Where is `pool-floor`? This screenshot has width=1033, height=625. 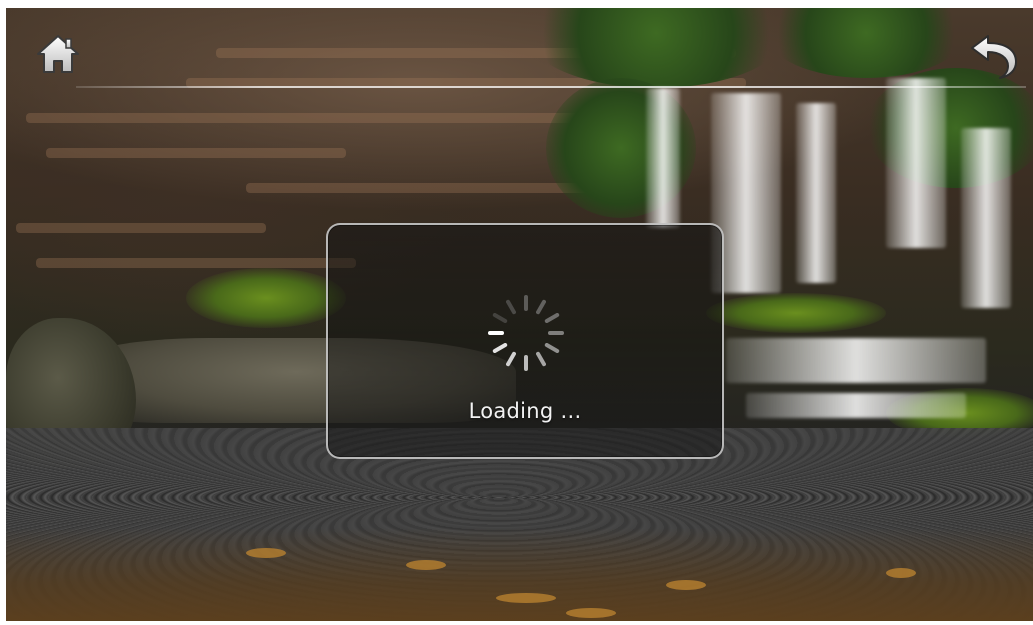
pool-floor is located at coordinates (519, 574).